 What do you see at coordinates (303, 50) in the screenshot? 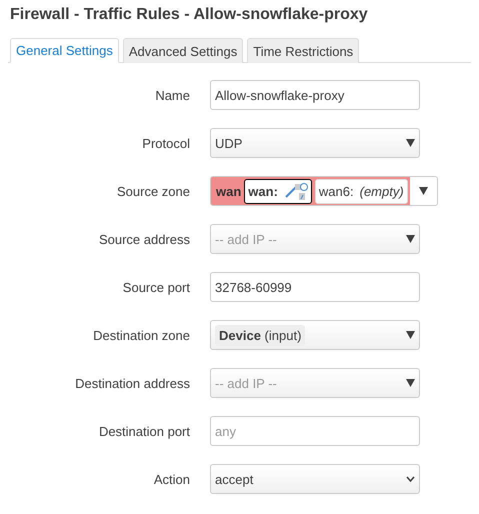
I see `tab: Time Restrictions` at bounding box center [303, 50].